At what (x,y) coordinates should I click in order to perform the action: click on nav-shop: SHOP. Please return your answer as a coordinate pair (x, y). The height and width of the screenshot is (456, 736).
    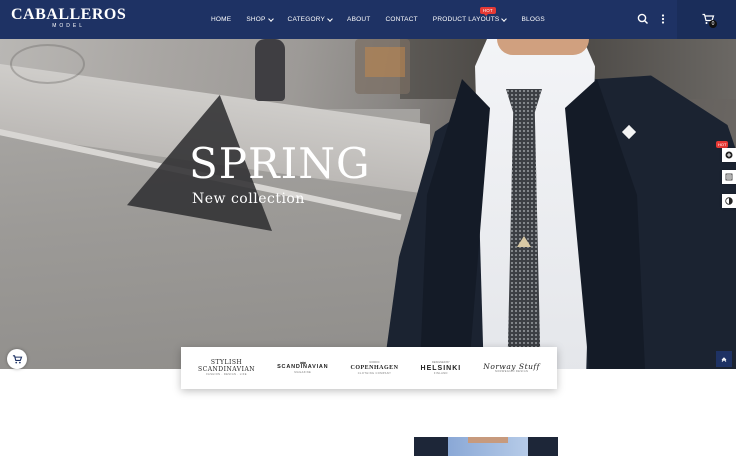
    Looking at the image, I should click on (260, 19).